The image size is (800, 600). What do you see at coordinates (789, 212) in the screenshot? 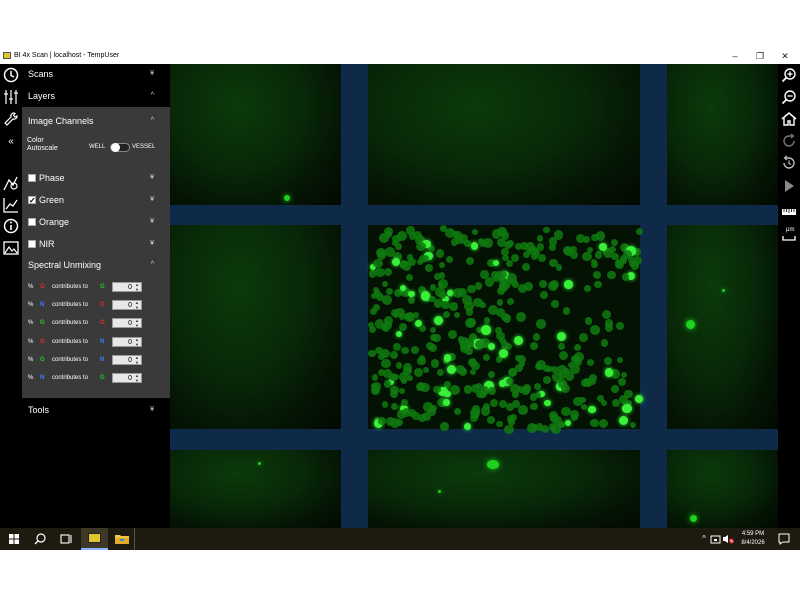
I see `ruler-icon` at bounding box center [789, 212].